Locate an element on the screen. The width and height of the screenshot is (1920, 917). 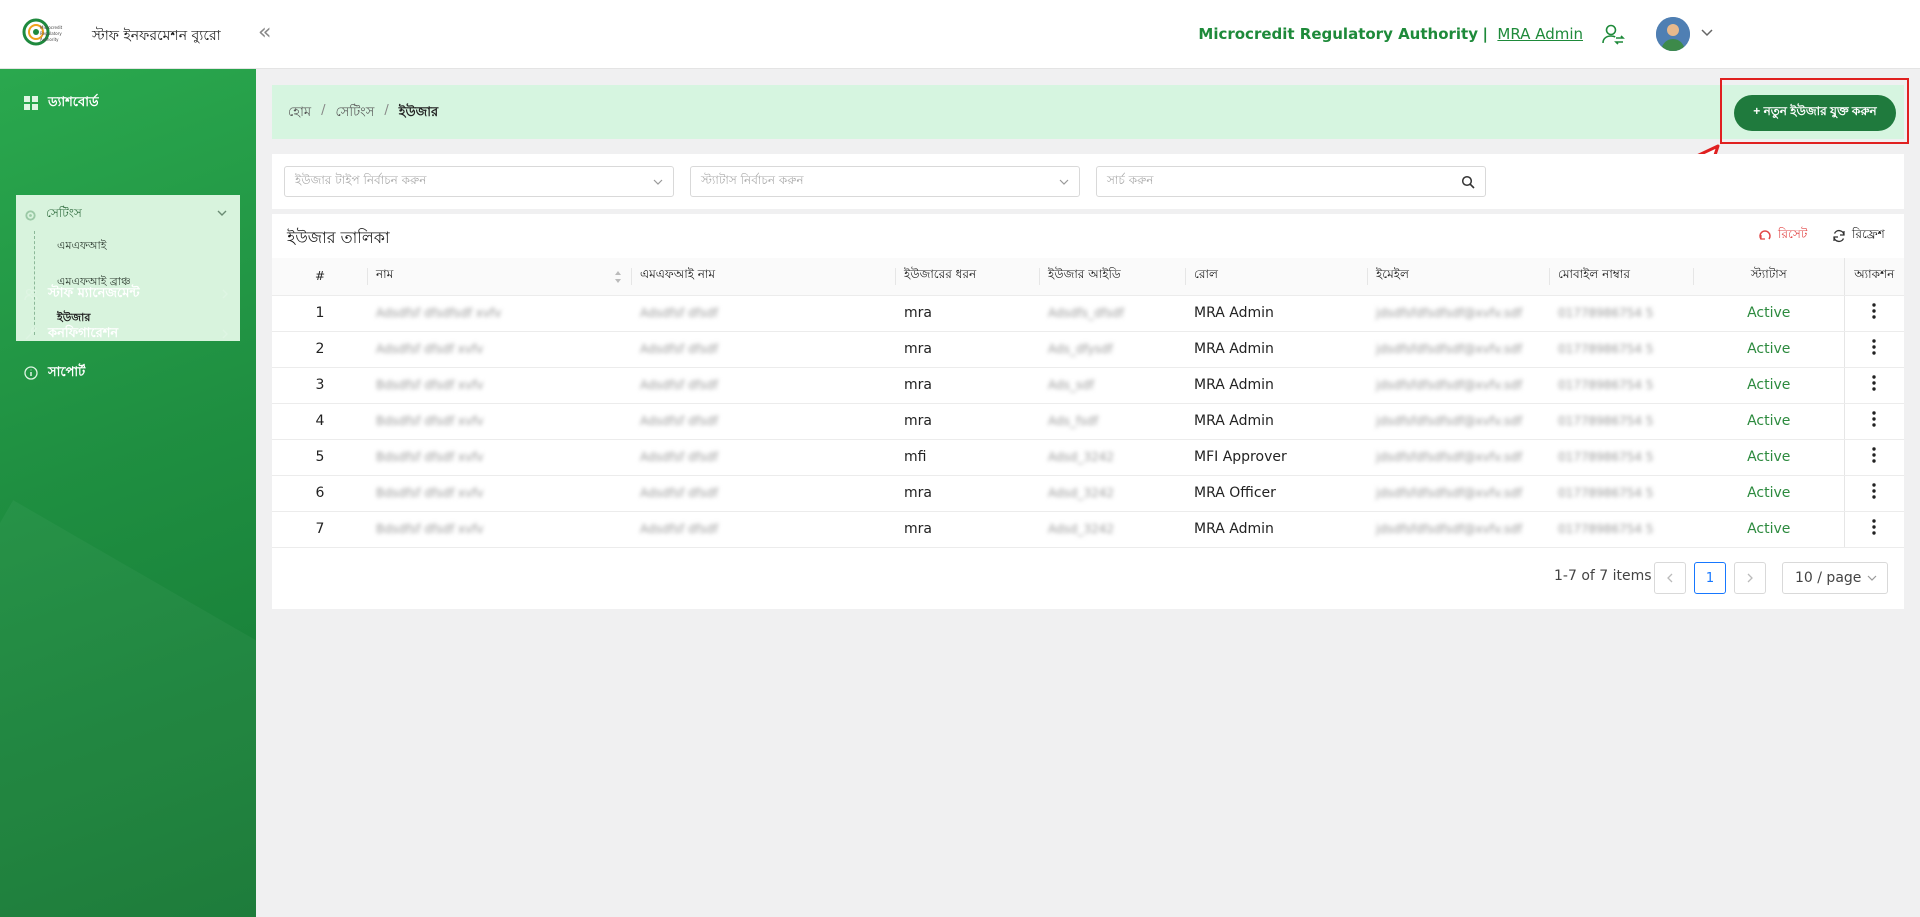
page-size-select: 10 / page is located at coordinates (1835, 578).